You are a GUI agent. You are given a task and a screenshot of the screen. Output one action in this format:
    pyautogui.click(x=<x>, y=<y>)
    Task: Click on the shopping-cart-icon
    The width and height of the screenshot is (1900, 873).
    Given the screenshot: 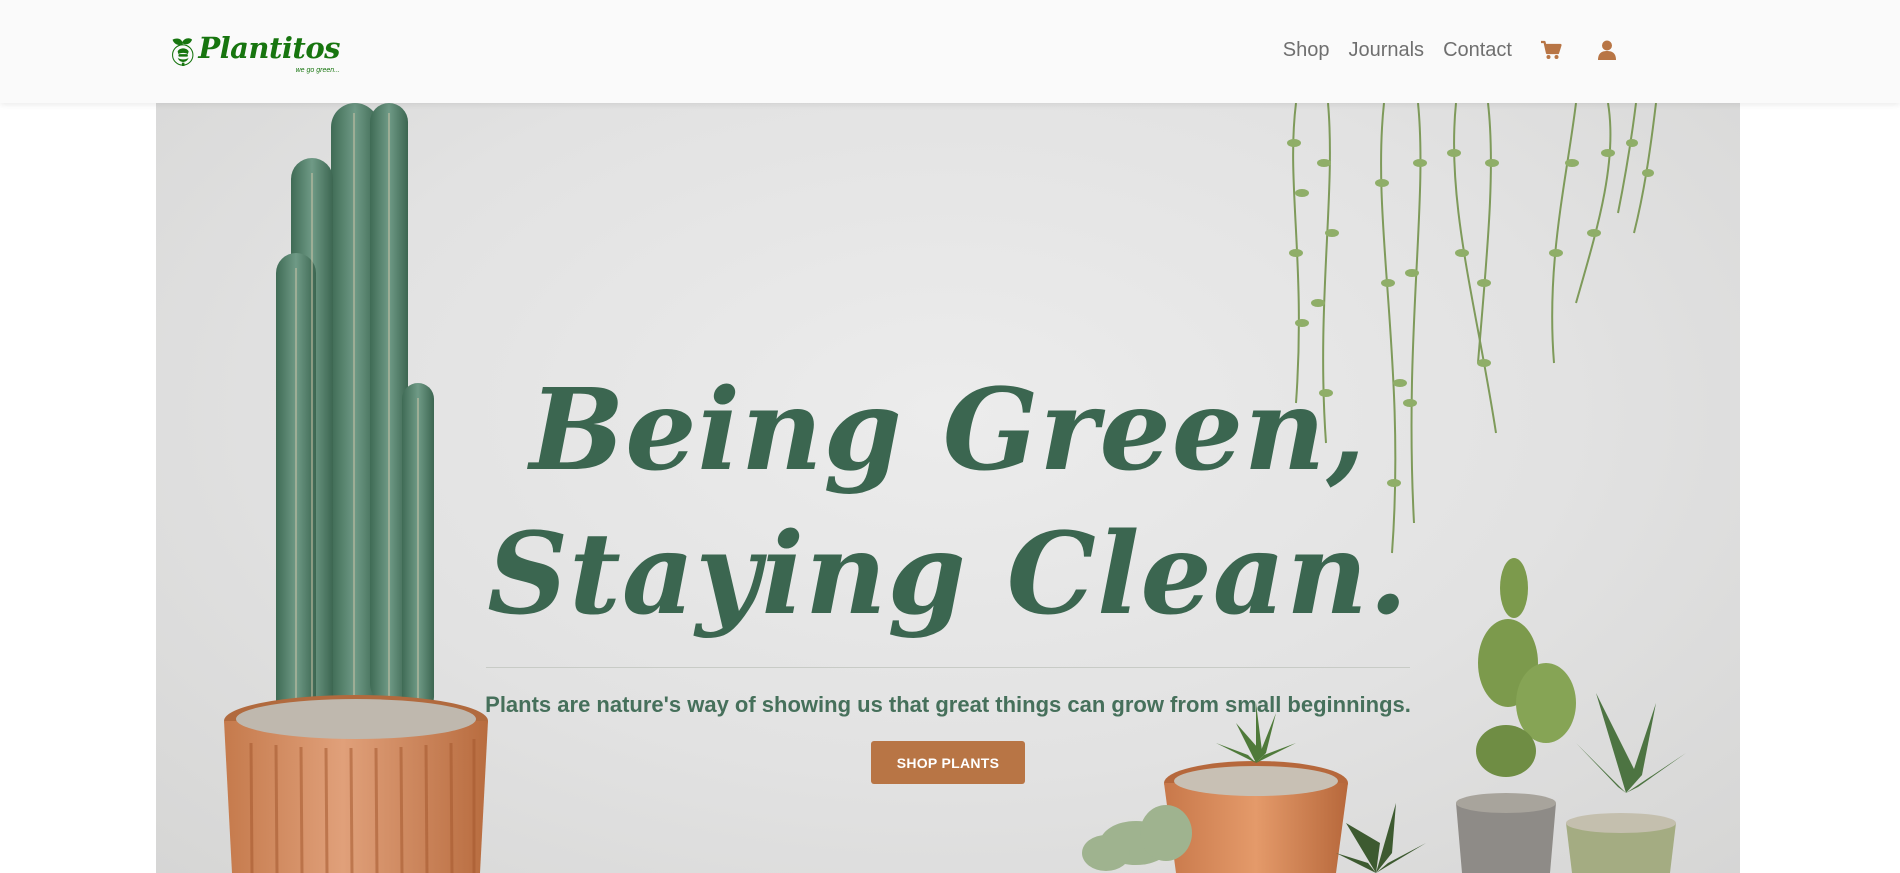 What is the action you would take?
    pyautogui.click(x=1551, y=50)
    